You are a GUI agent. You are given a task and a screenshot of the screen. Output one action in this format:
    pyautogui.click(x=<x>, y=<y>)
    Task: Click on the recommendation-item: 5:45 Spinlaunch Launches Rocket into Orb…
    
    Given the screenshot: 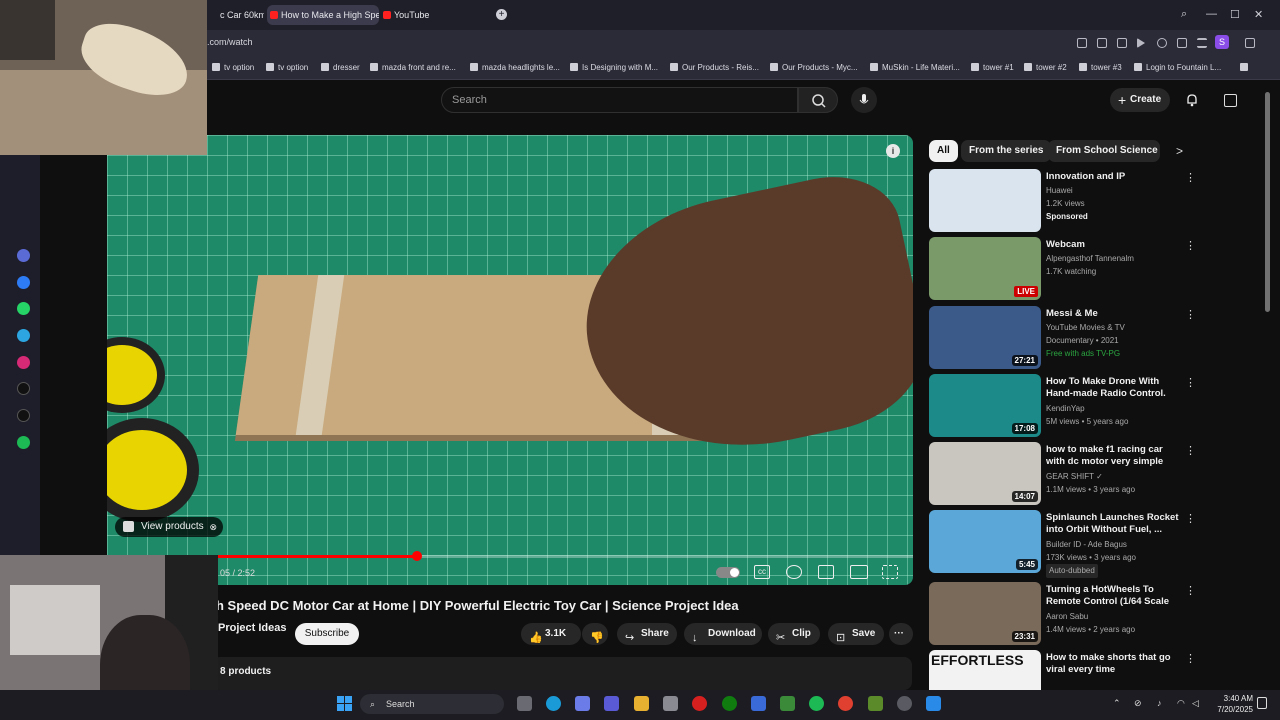 What is the action you would take?
    pyautogui.click(x=1064, y=544)
    